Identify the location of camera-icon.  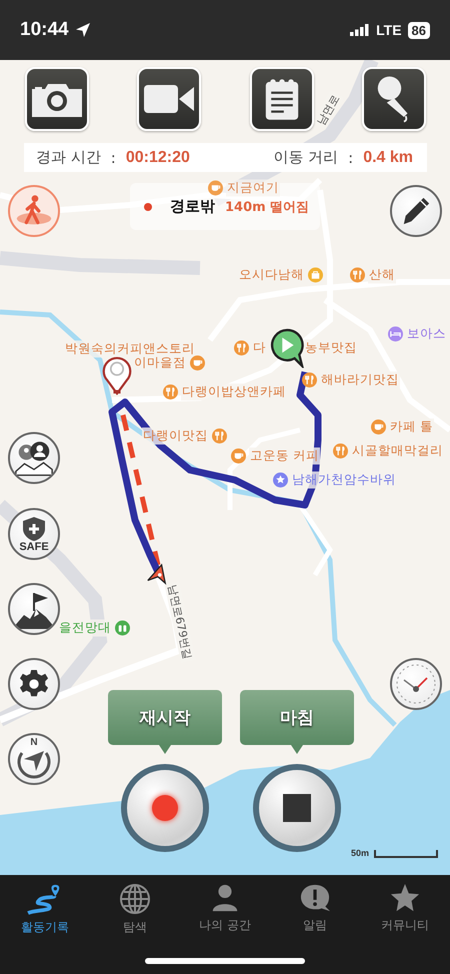
(57, 99).